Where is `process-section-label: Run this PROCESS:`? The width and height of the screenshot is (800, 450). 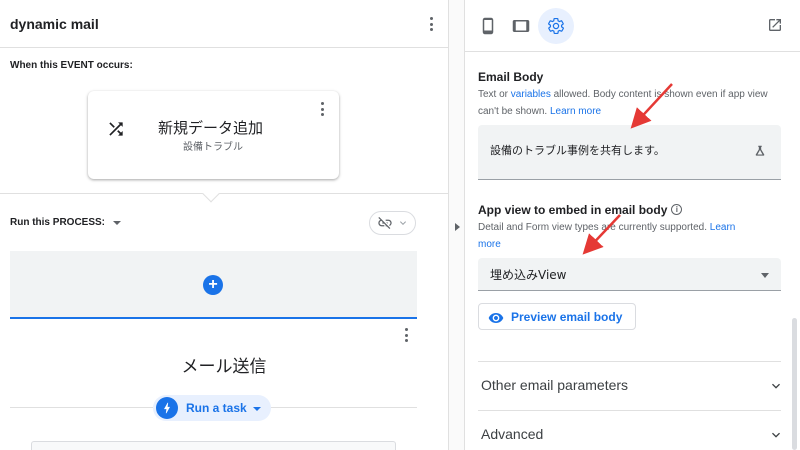 process-section-label: Run this PROCESS: is located at coordinates (66, 222).